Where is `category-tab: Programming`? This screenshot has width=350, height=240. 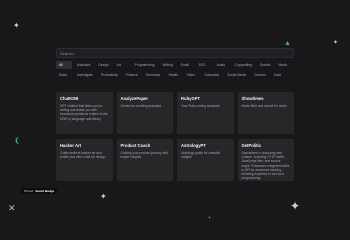 category-tab: Programming is located at coordinates (145, 65).